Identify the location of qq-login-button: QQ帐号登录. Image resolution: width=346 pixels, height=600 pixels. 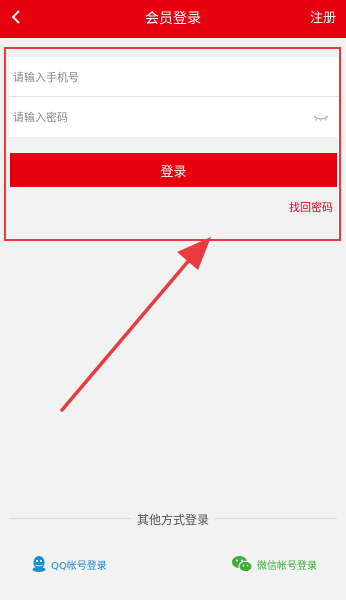
(69, 564).